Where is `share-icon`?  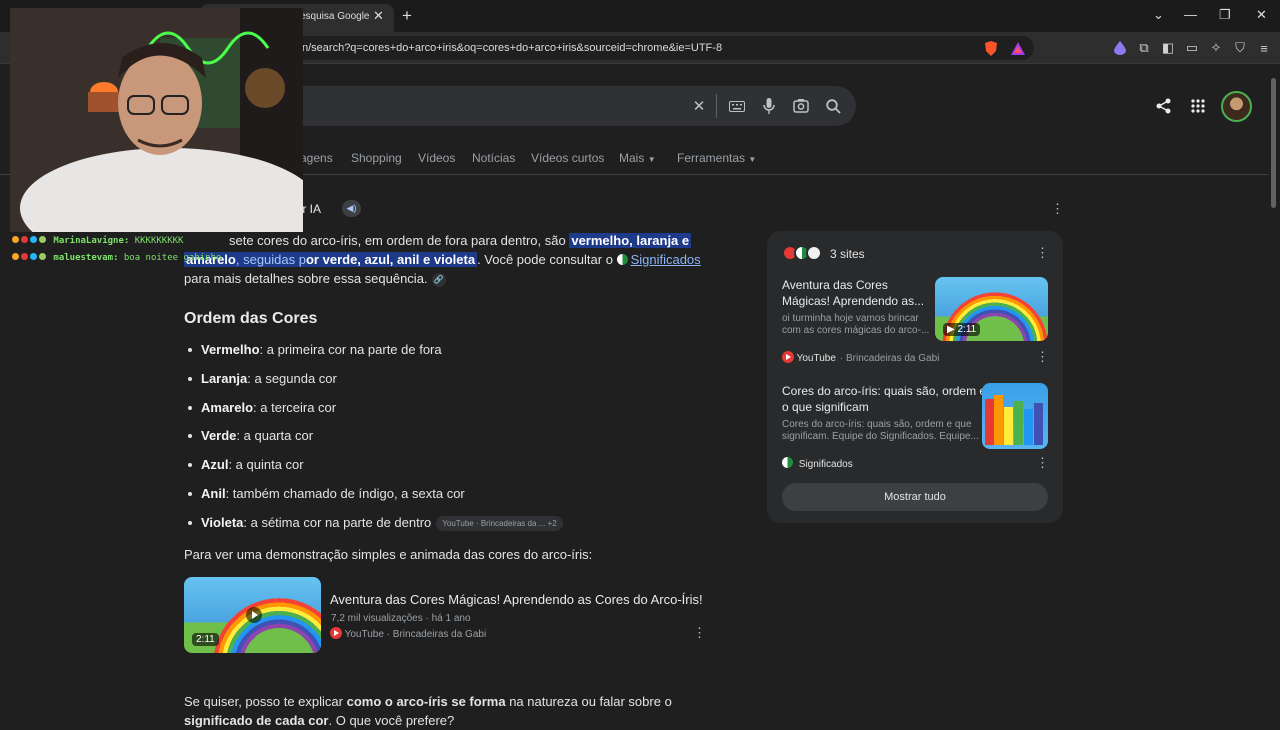 share-icon is located at coordinates (1163, 106).